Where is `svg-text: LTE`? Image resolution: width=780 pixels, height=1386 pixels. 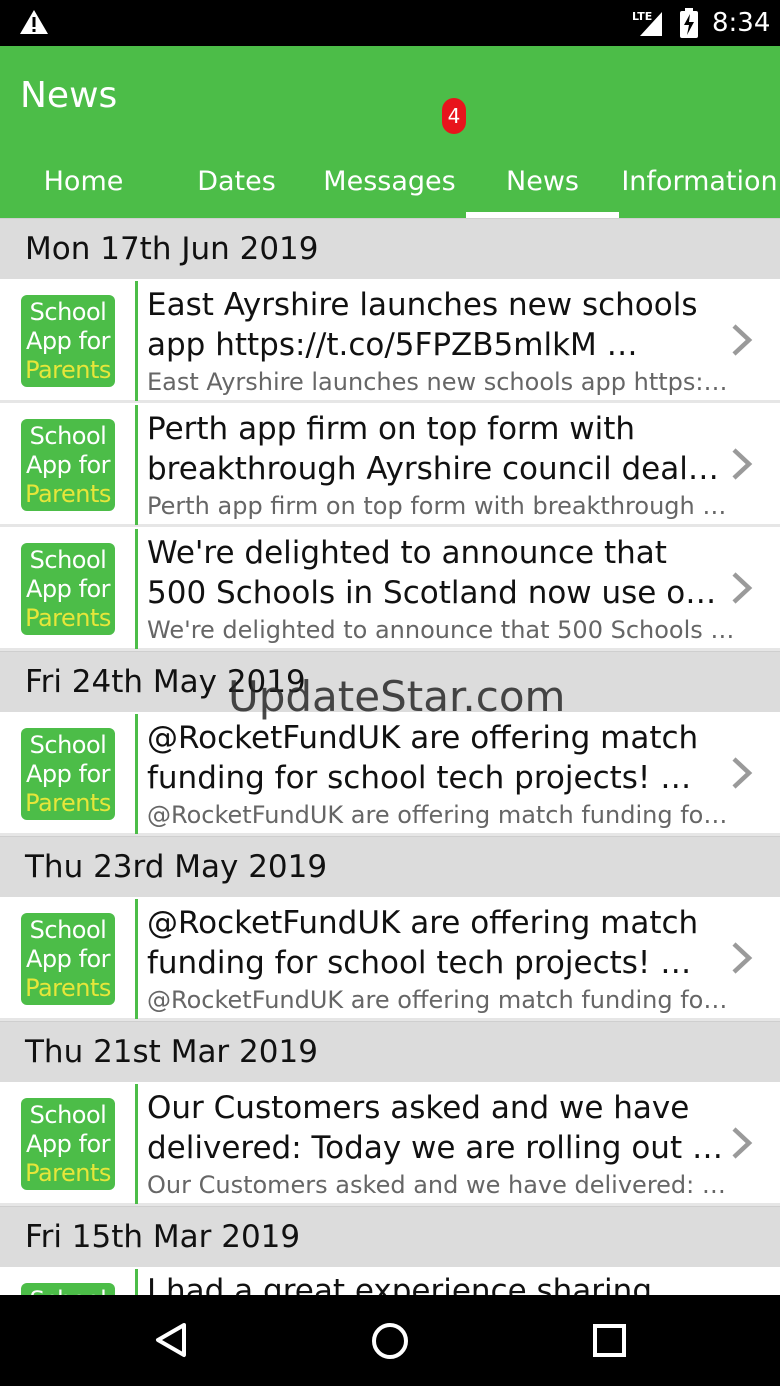
svg-text: LTE is located at coordinates (642, 16).